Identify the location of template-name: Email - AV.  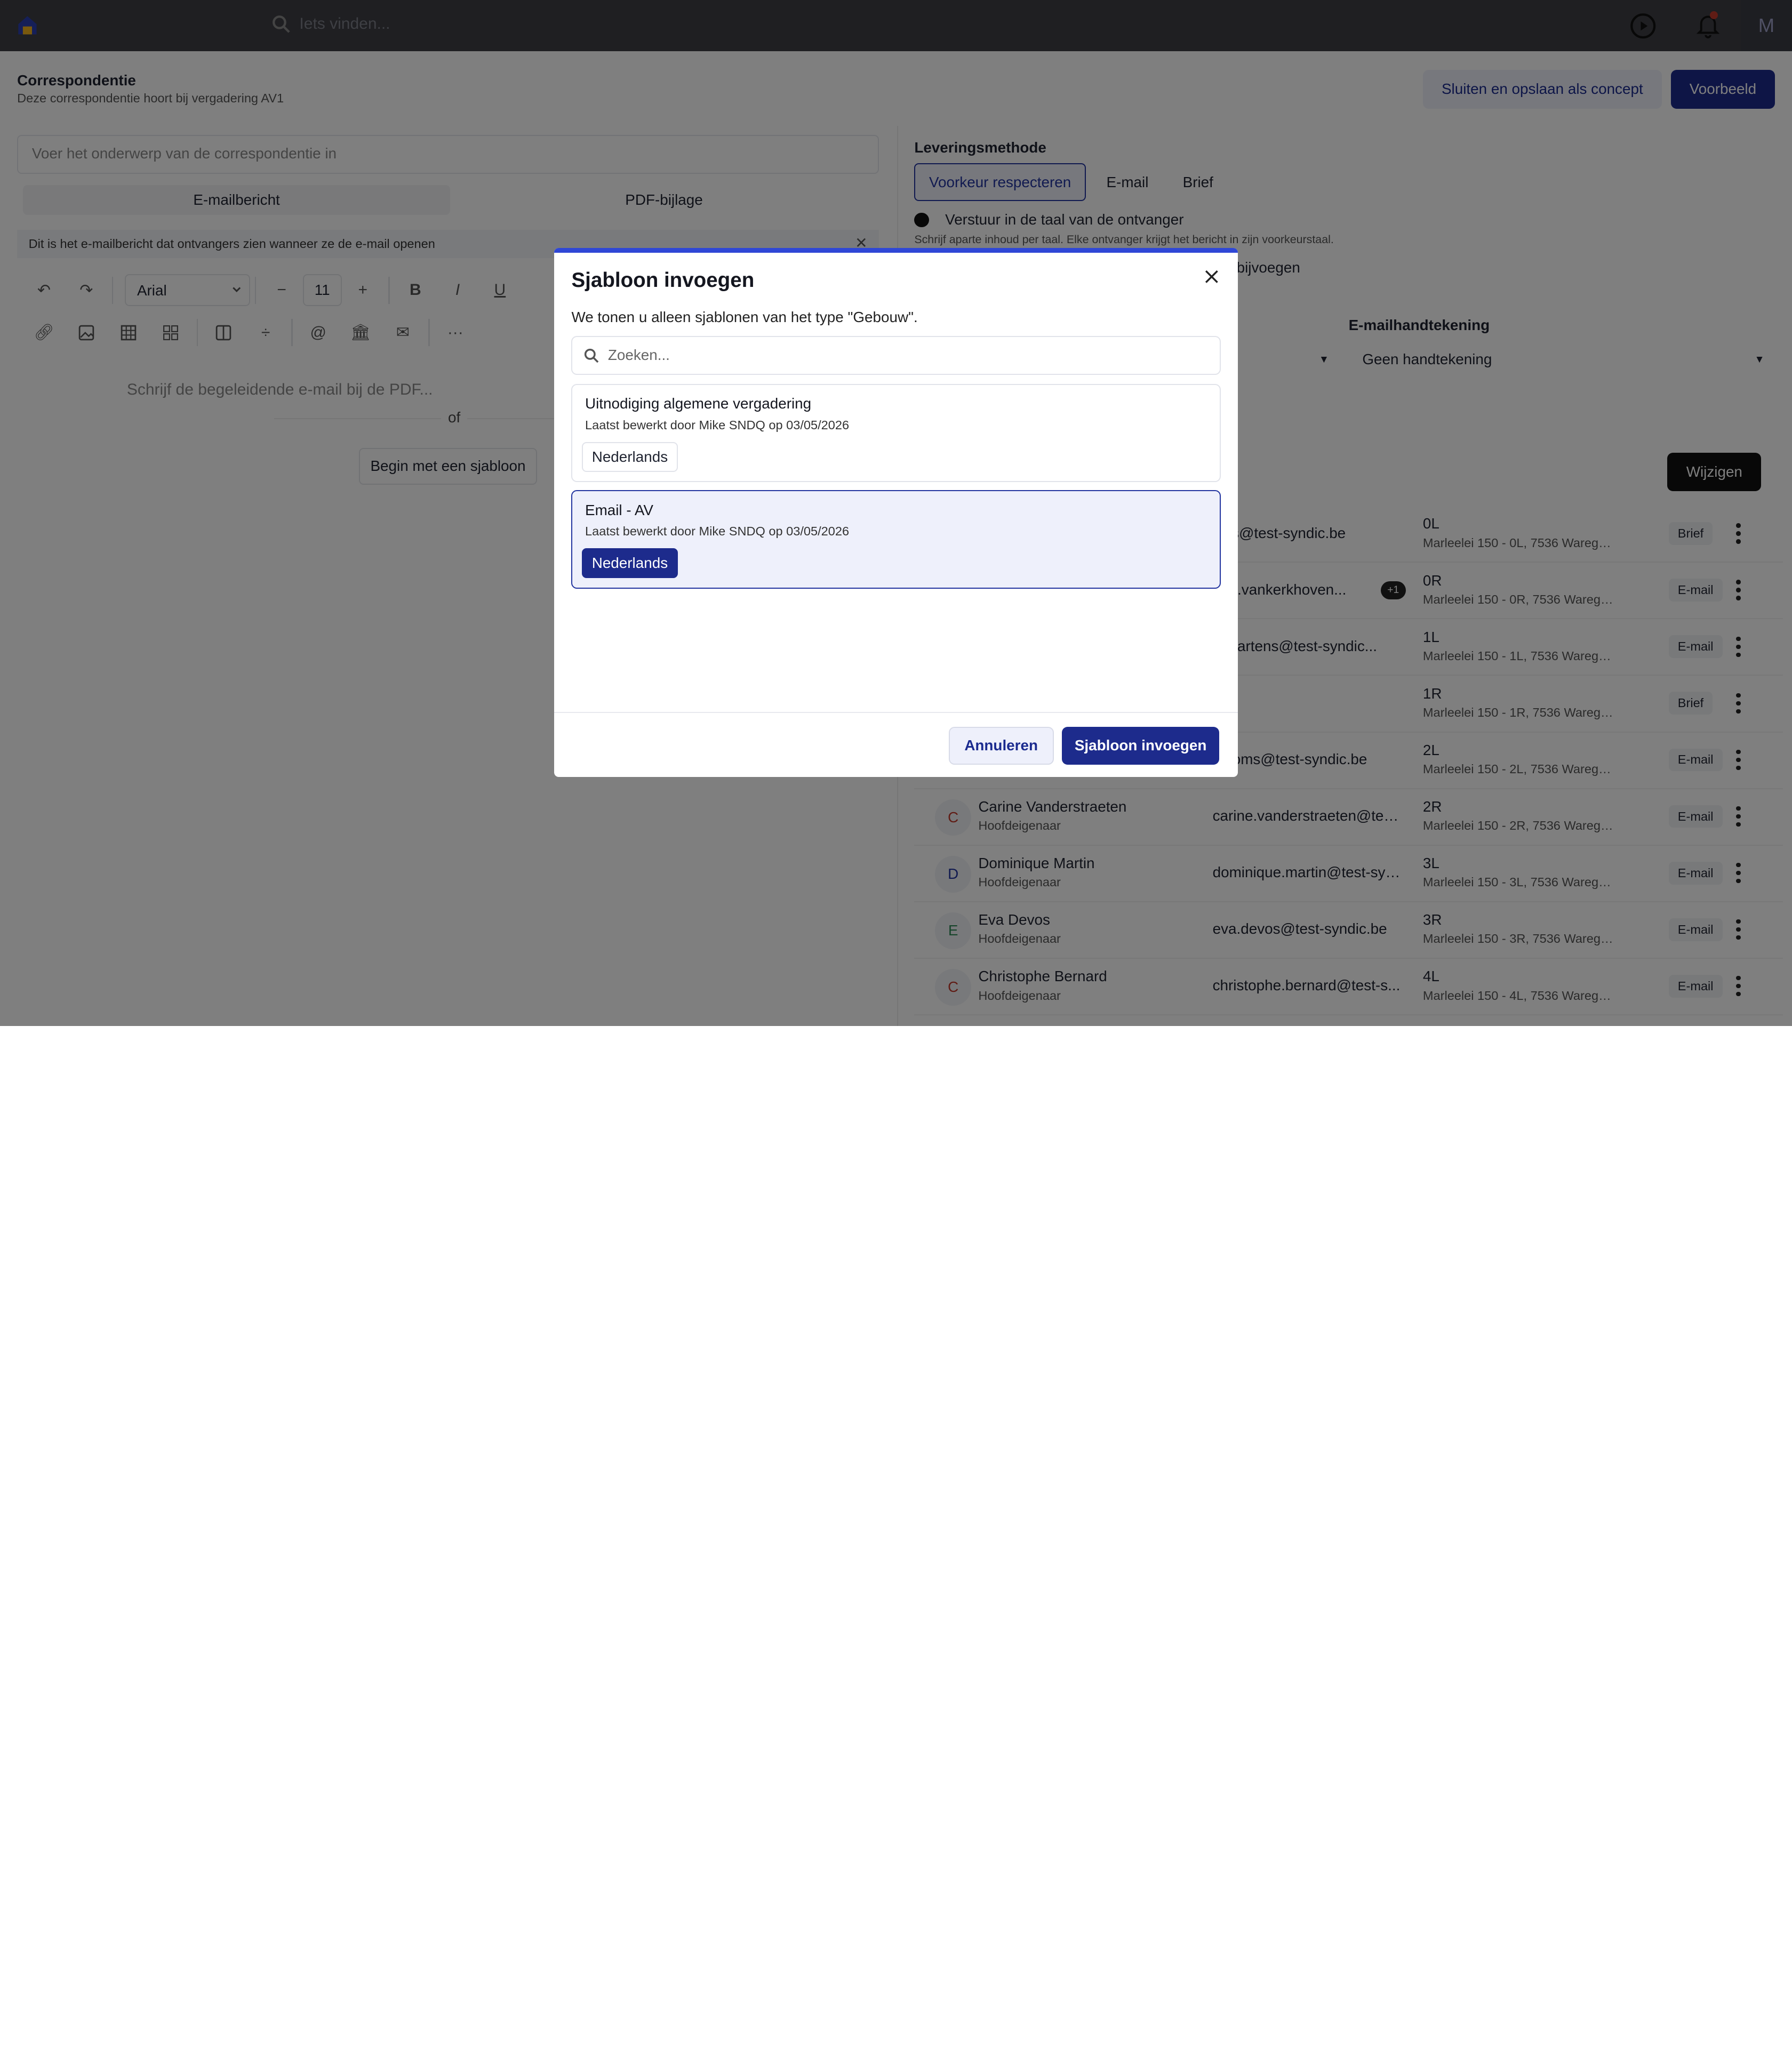
(619, 509).